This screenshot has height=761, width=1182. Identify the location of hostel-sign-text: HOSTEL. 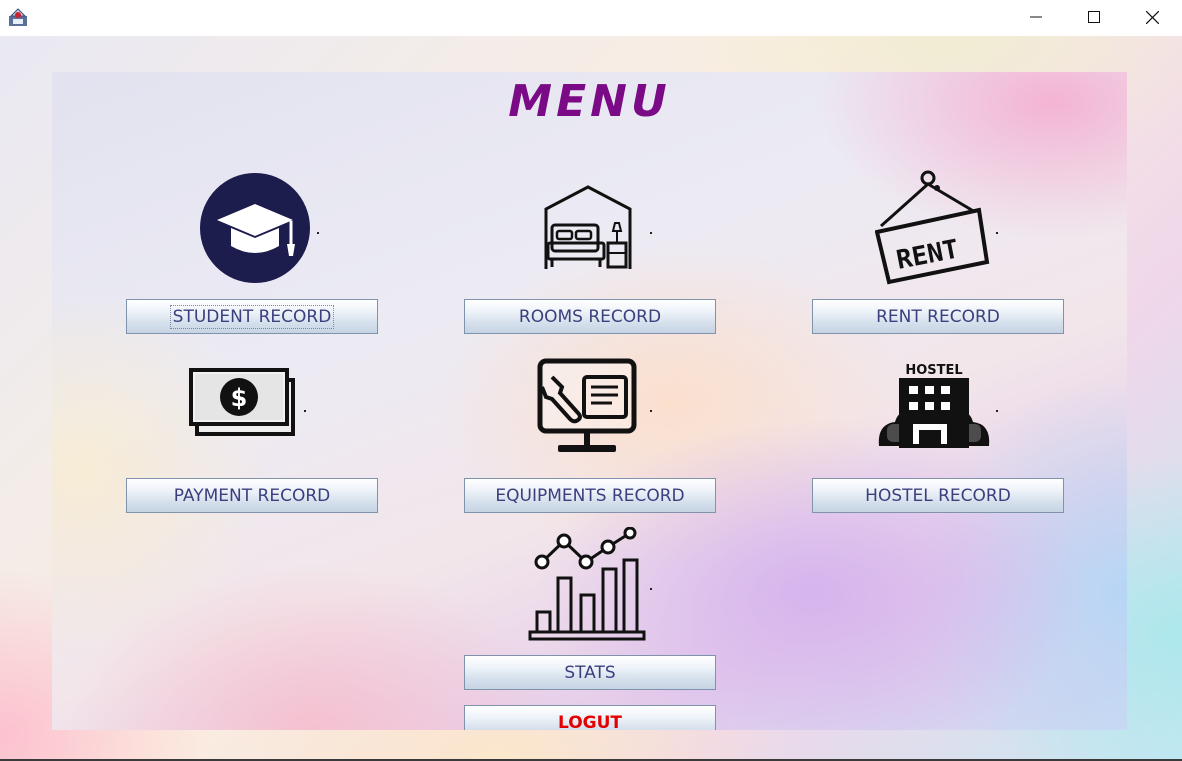
(933, 370).